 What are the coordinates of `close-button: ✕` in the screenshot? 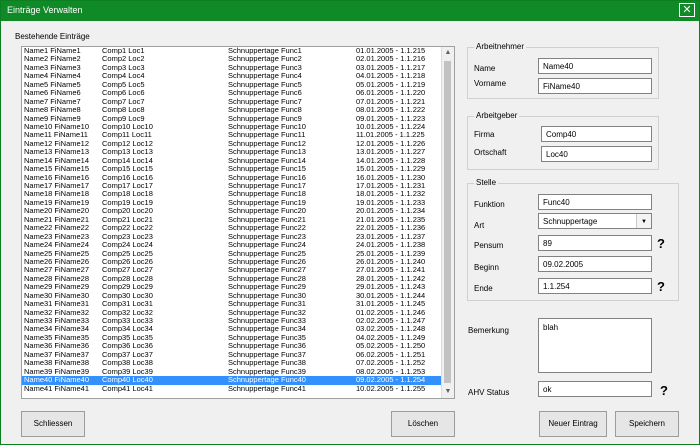 It's located at (687, 10).